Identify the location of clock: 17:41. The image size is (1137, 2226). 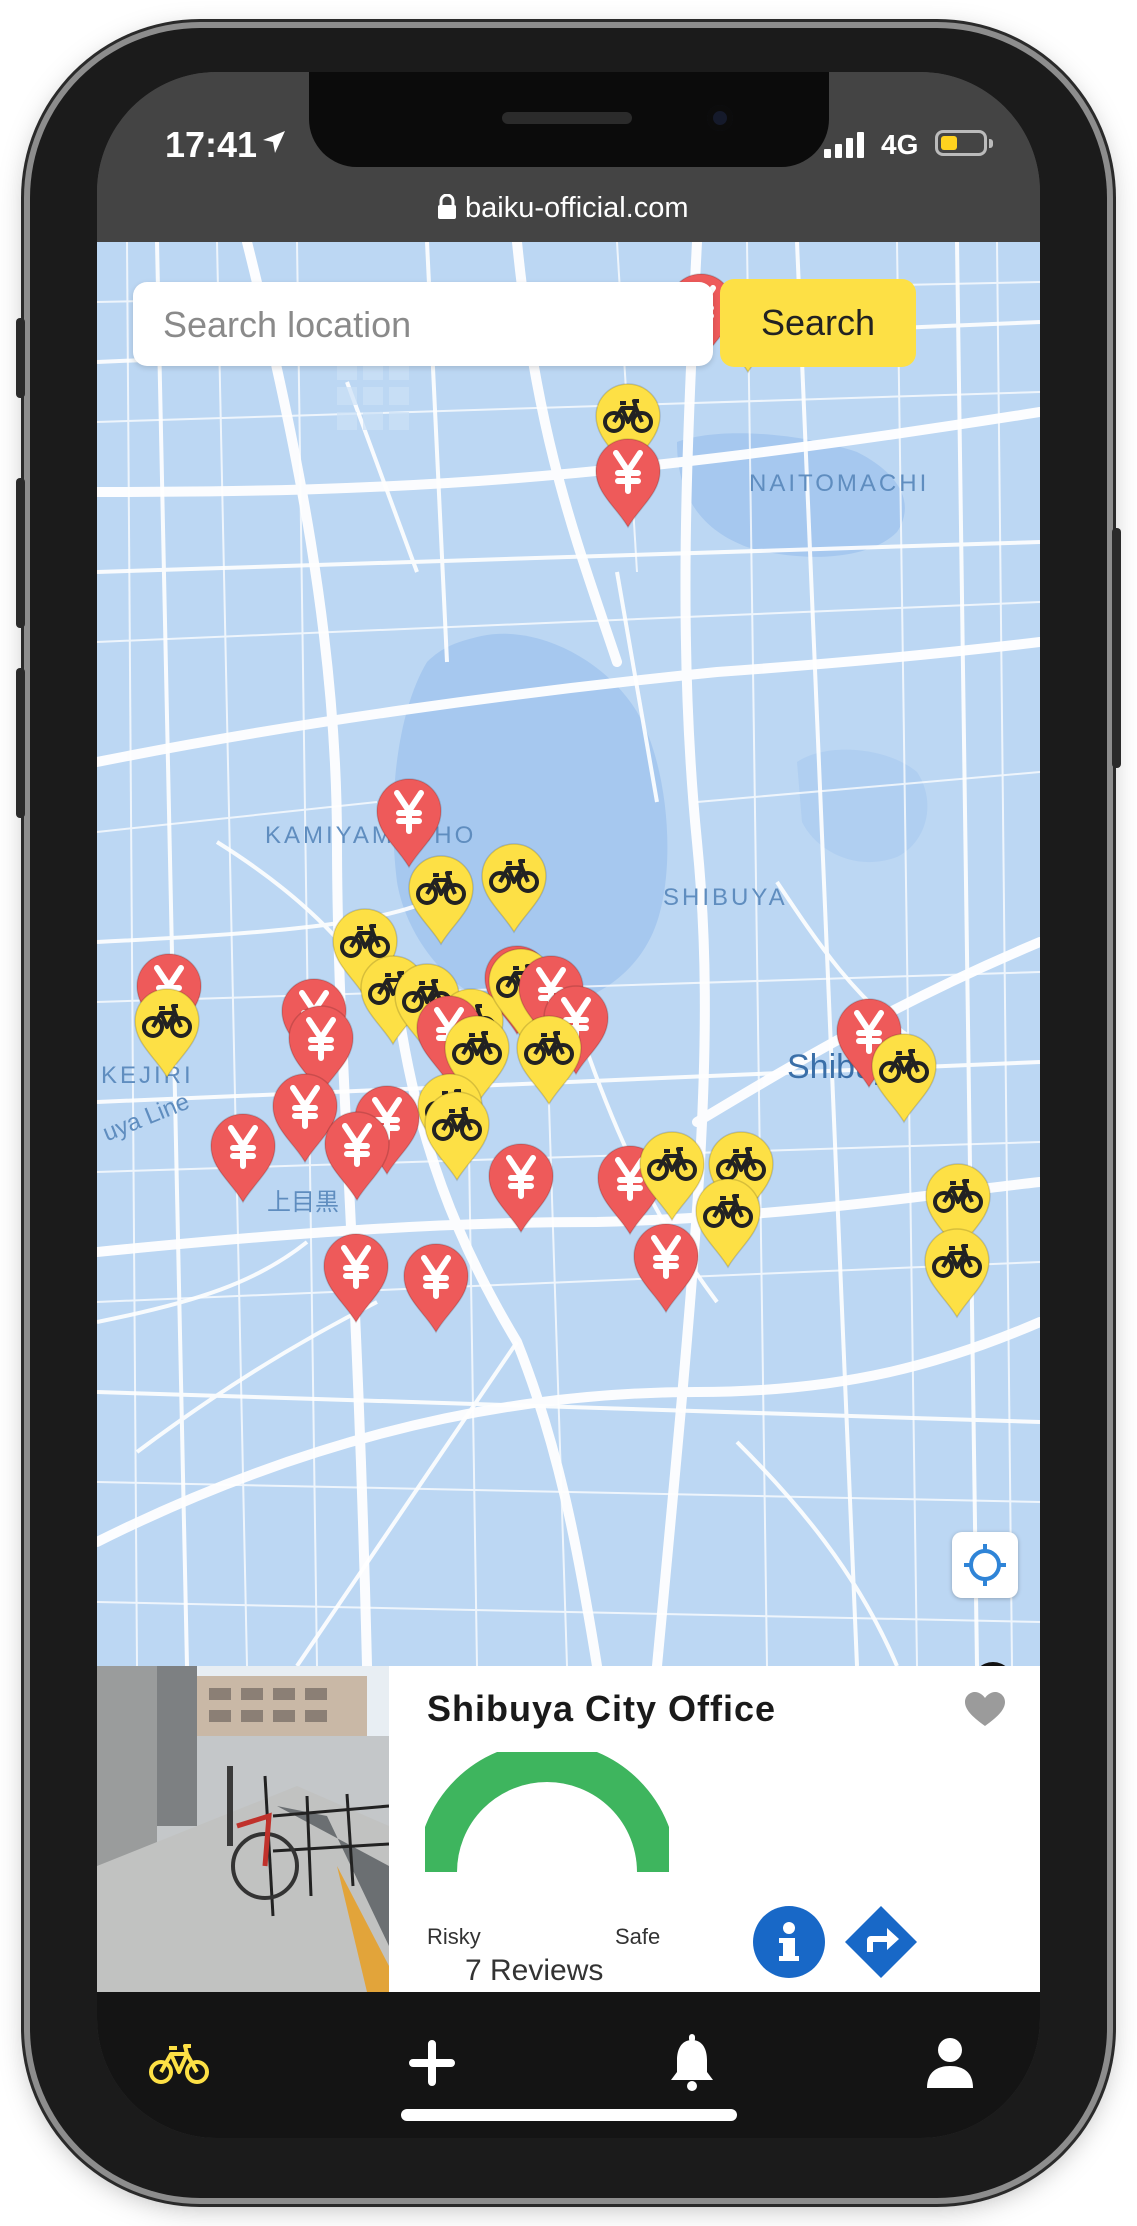
(211, 144).